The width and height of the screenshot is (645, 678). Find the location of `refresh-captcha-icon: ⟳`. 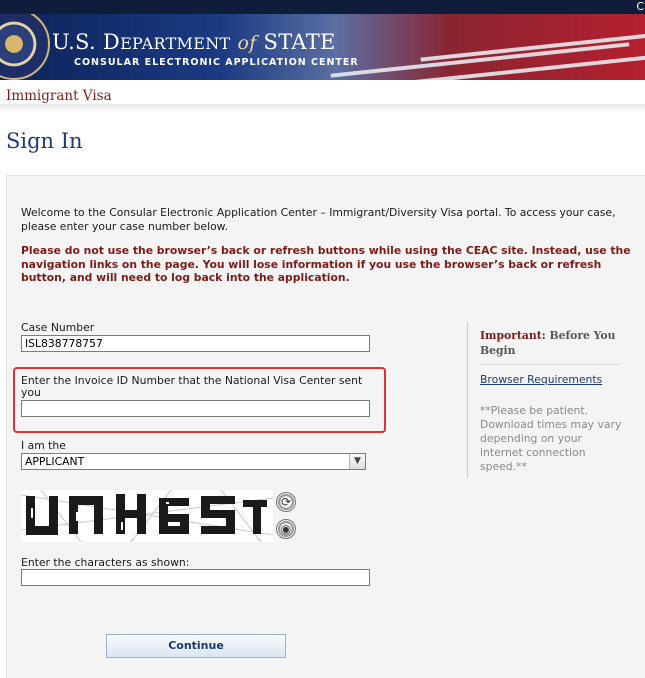

refresh-captcha-icon: ⟳ is located at coordinates (286, 502).